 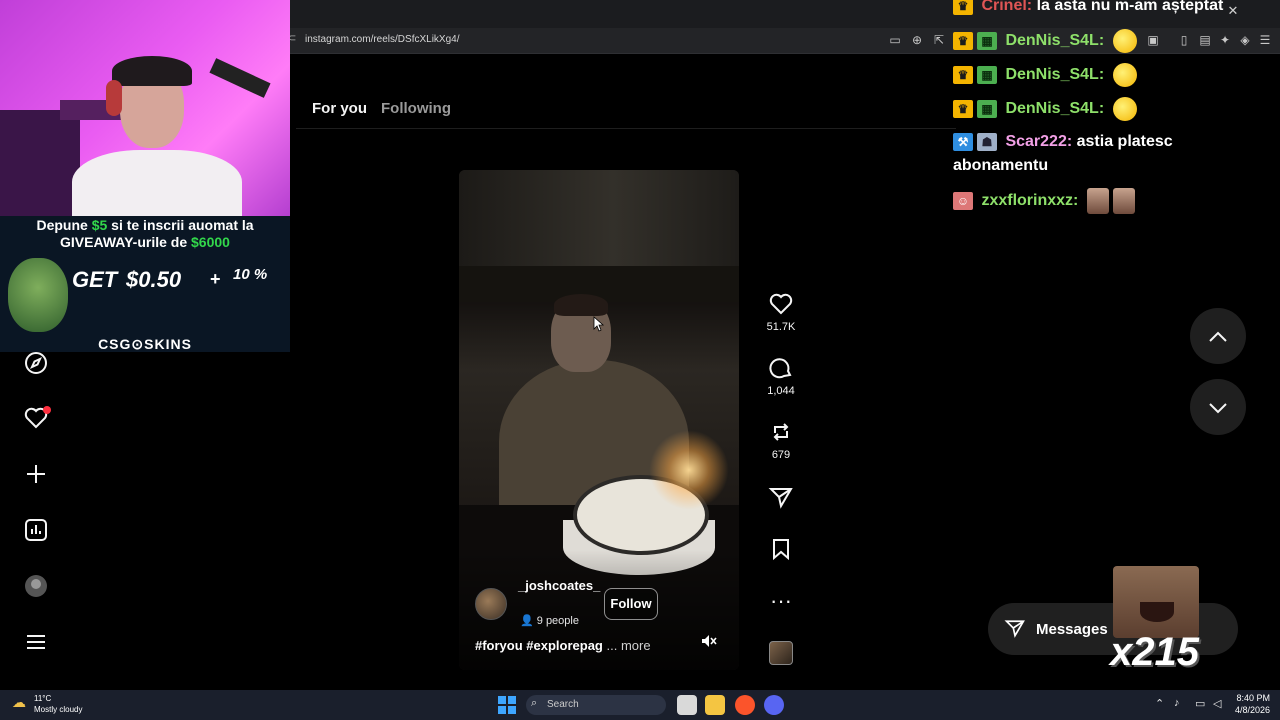 What do you see at coordinates (689, 470) in the screenshot?
I see `video-candle-glow` at bounding box center [689, 470].